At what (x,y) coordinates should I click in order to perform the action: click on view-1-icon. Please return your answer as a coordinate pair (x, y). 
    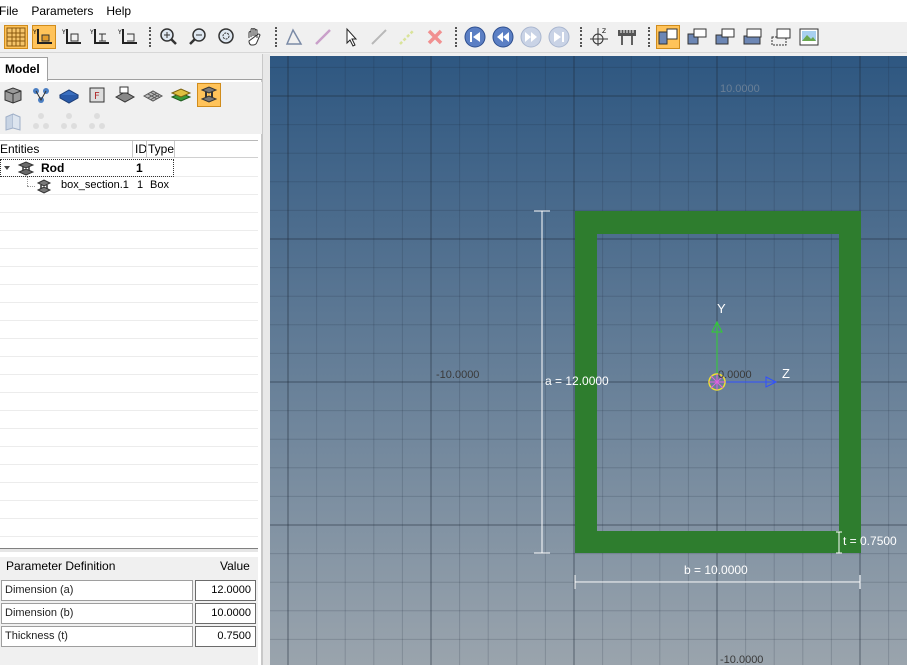
    Looking at the image, I should click on (668, 37).